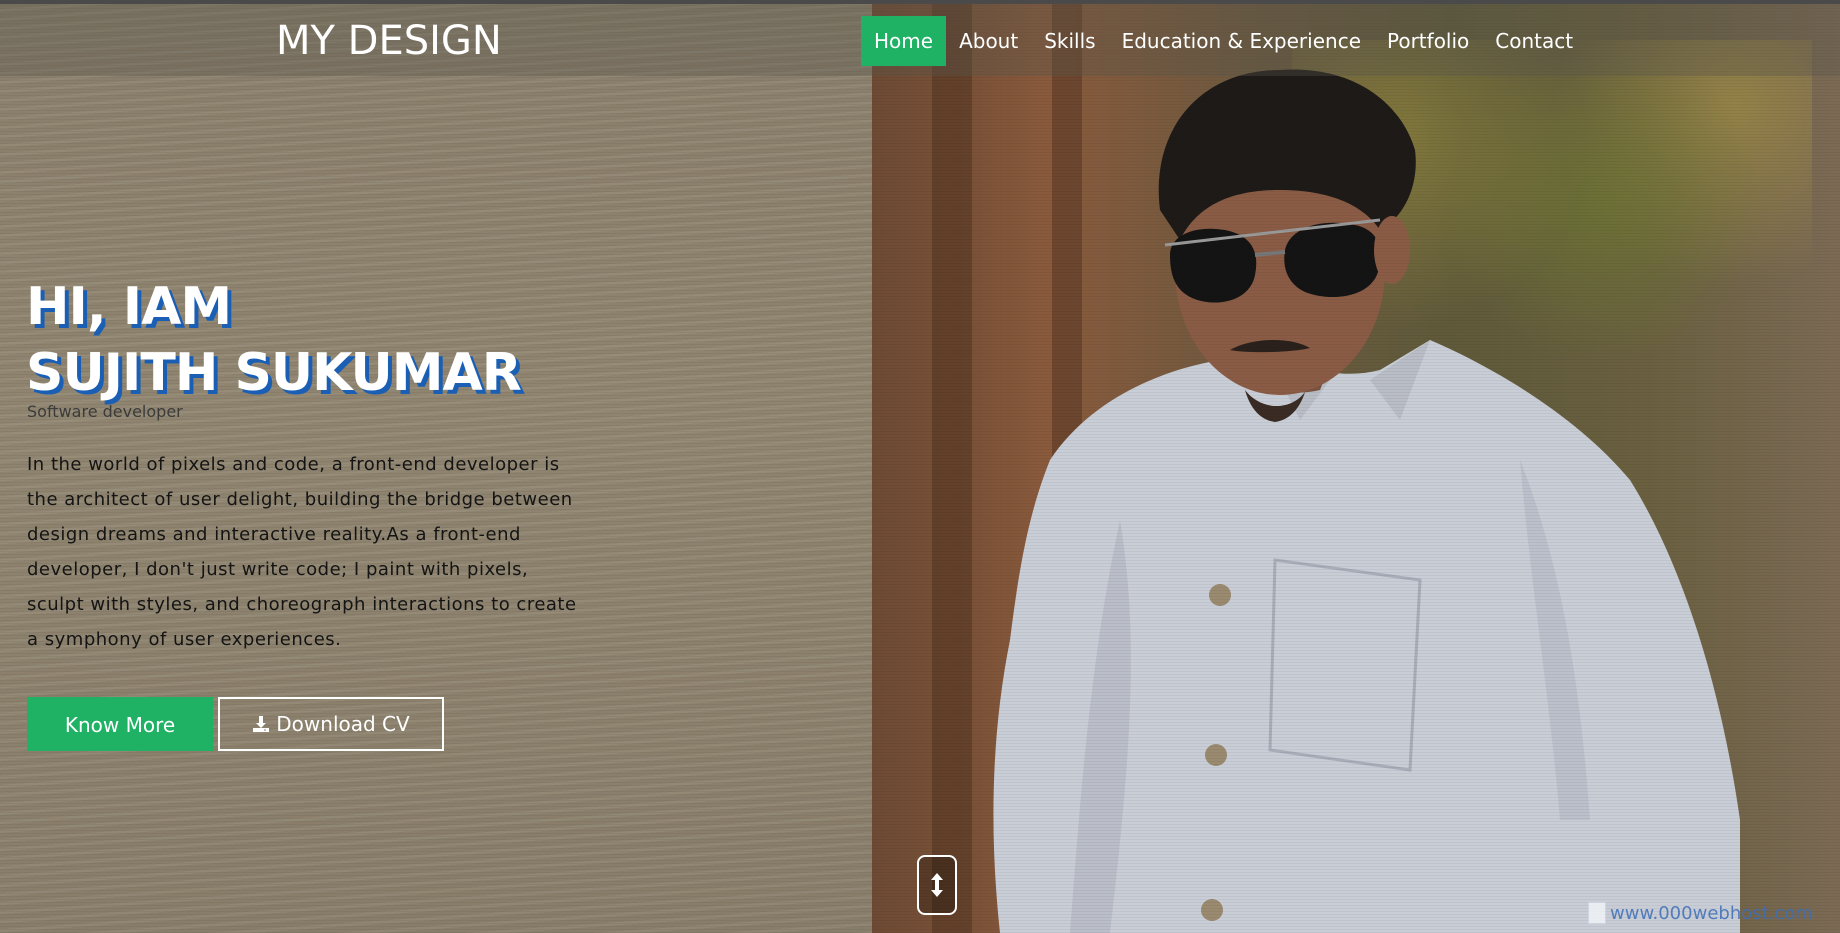  Describe the element at coordinates (274, 340) in the screenshot. I see `hero-title: HI, IAM SUJITH SUKUMAR` at that location.